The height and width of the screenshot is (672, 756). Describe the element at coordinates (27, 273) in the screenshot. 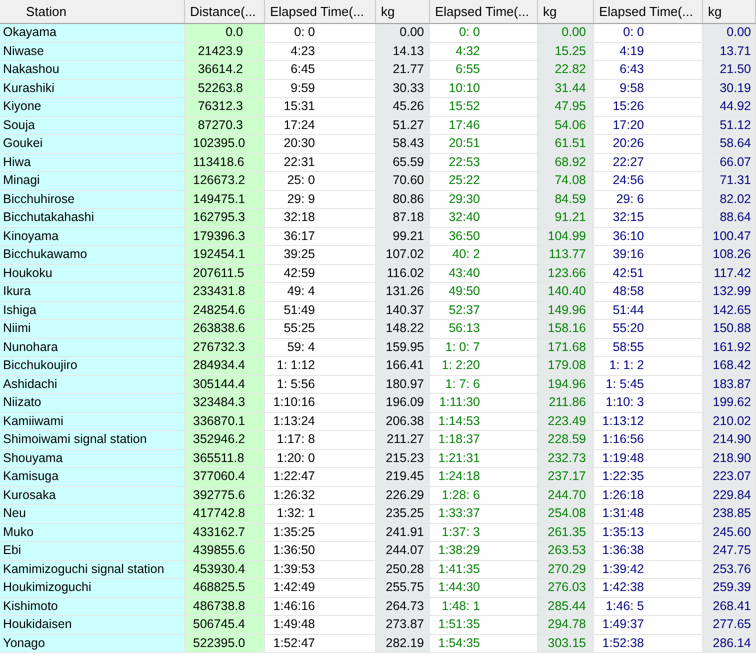

I see `table-cell-text: Houkoku` at that location.